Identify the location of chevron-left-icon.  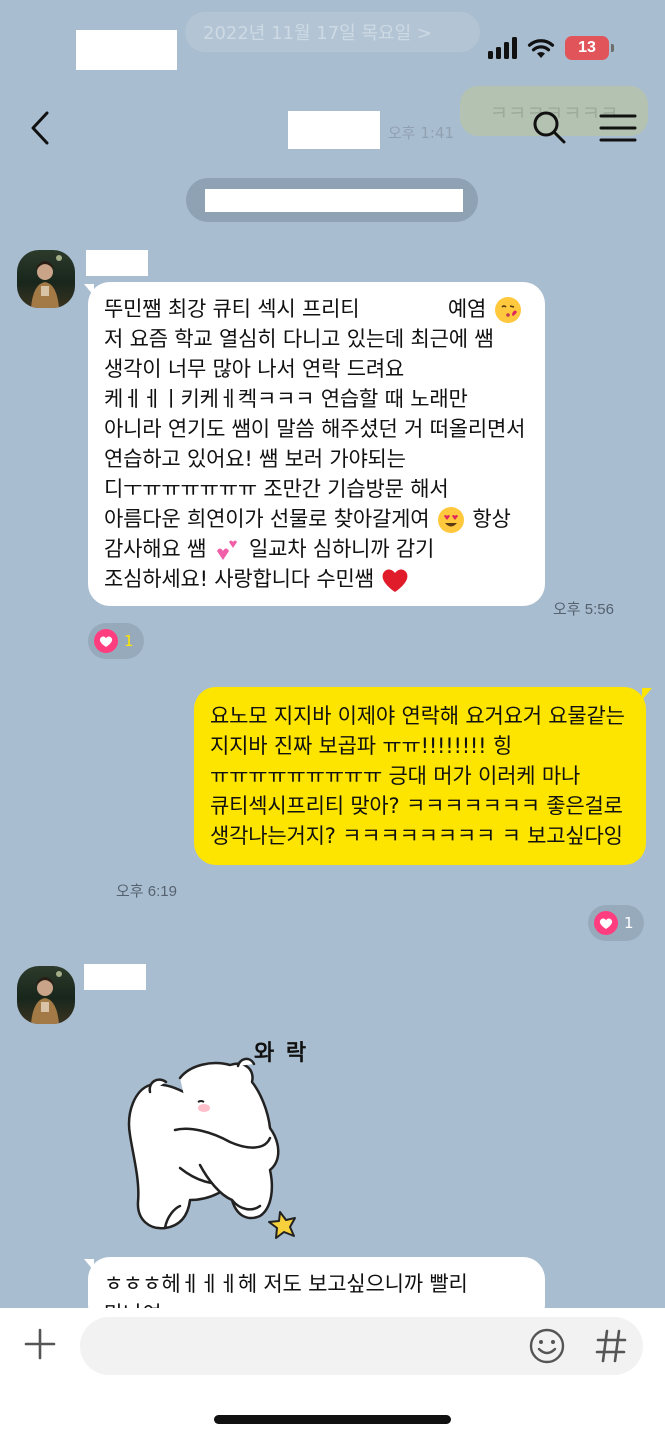
(40, 128).